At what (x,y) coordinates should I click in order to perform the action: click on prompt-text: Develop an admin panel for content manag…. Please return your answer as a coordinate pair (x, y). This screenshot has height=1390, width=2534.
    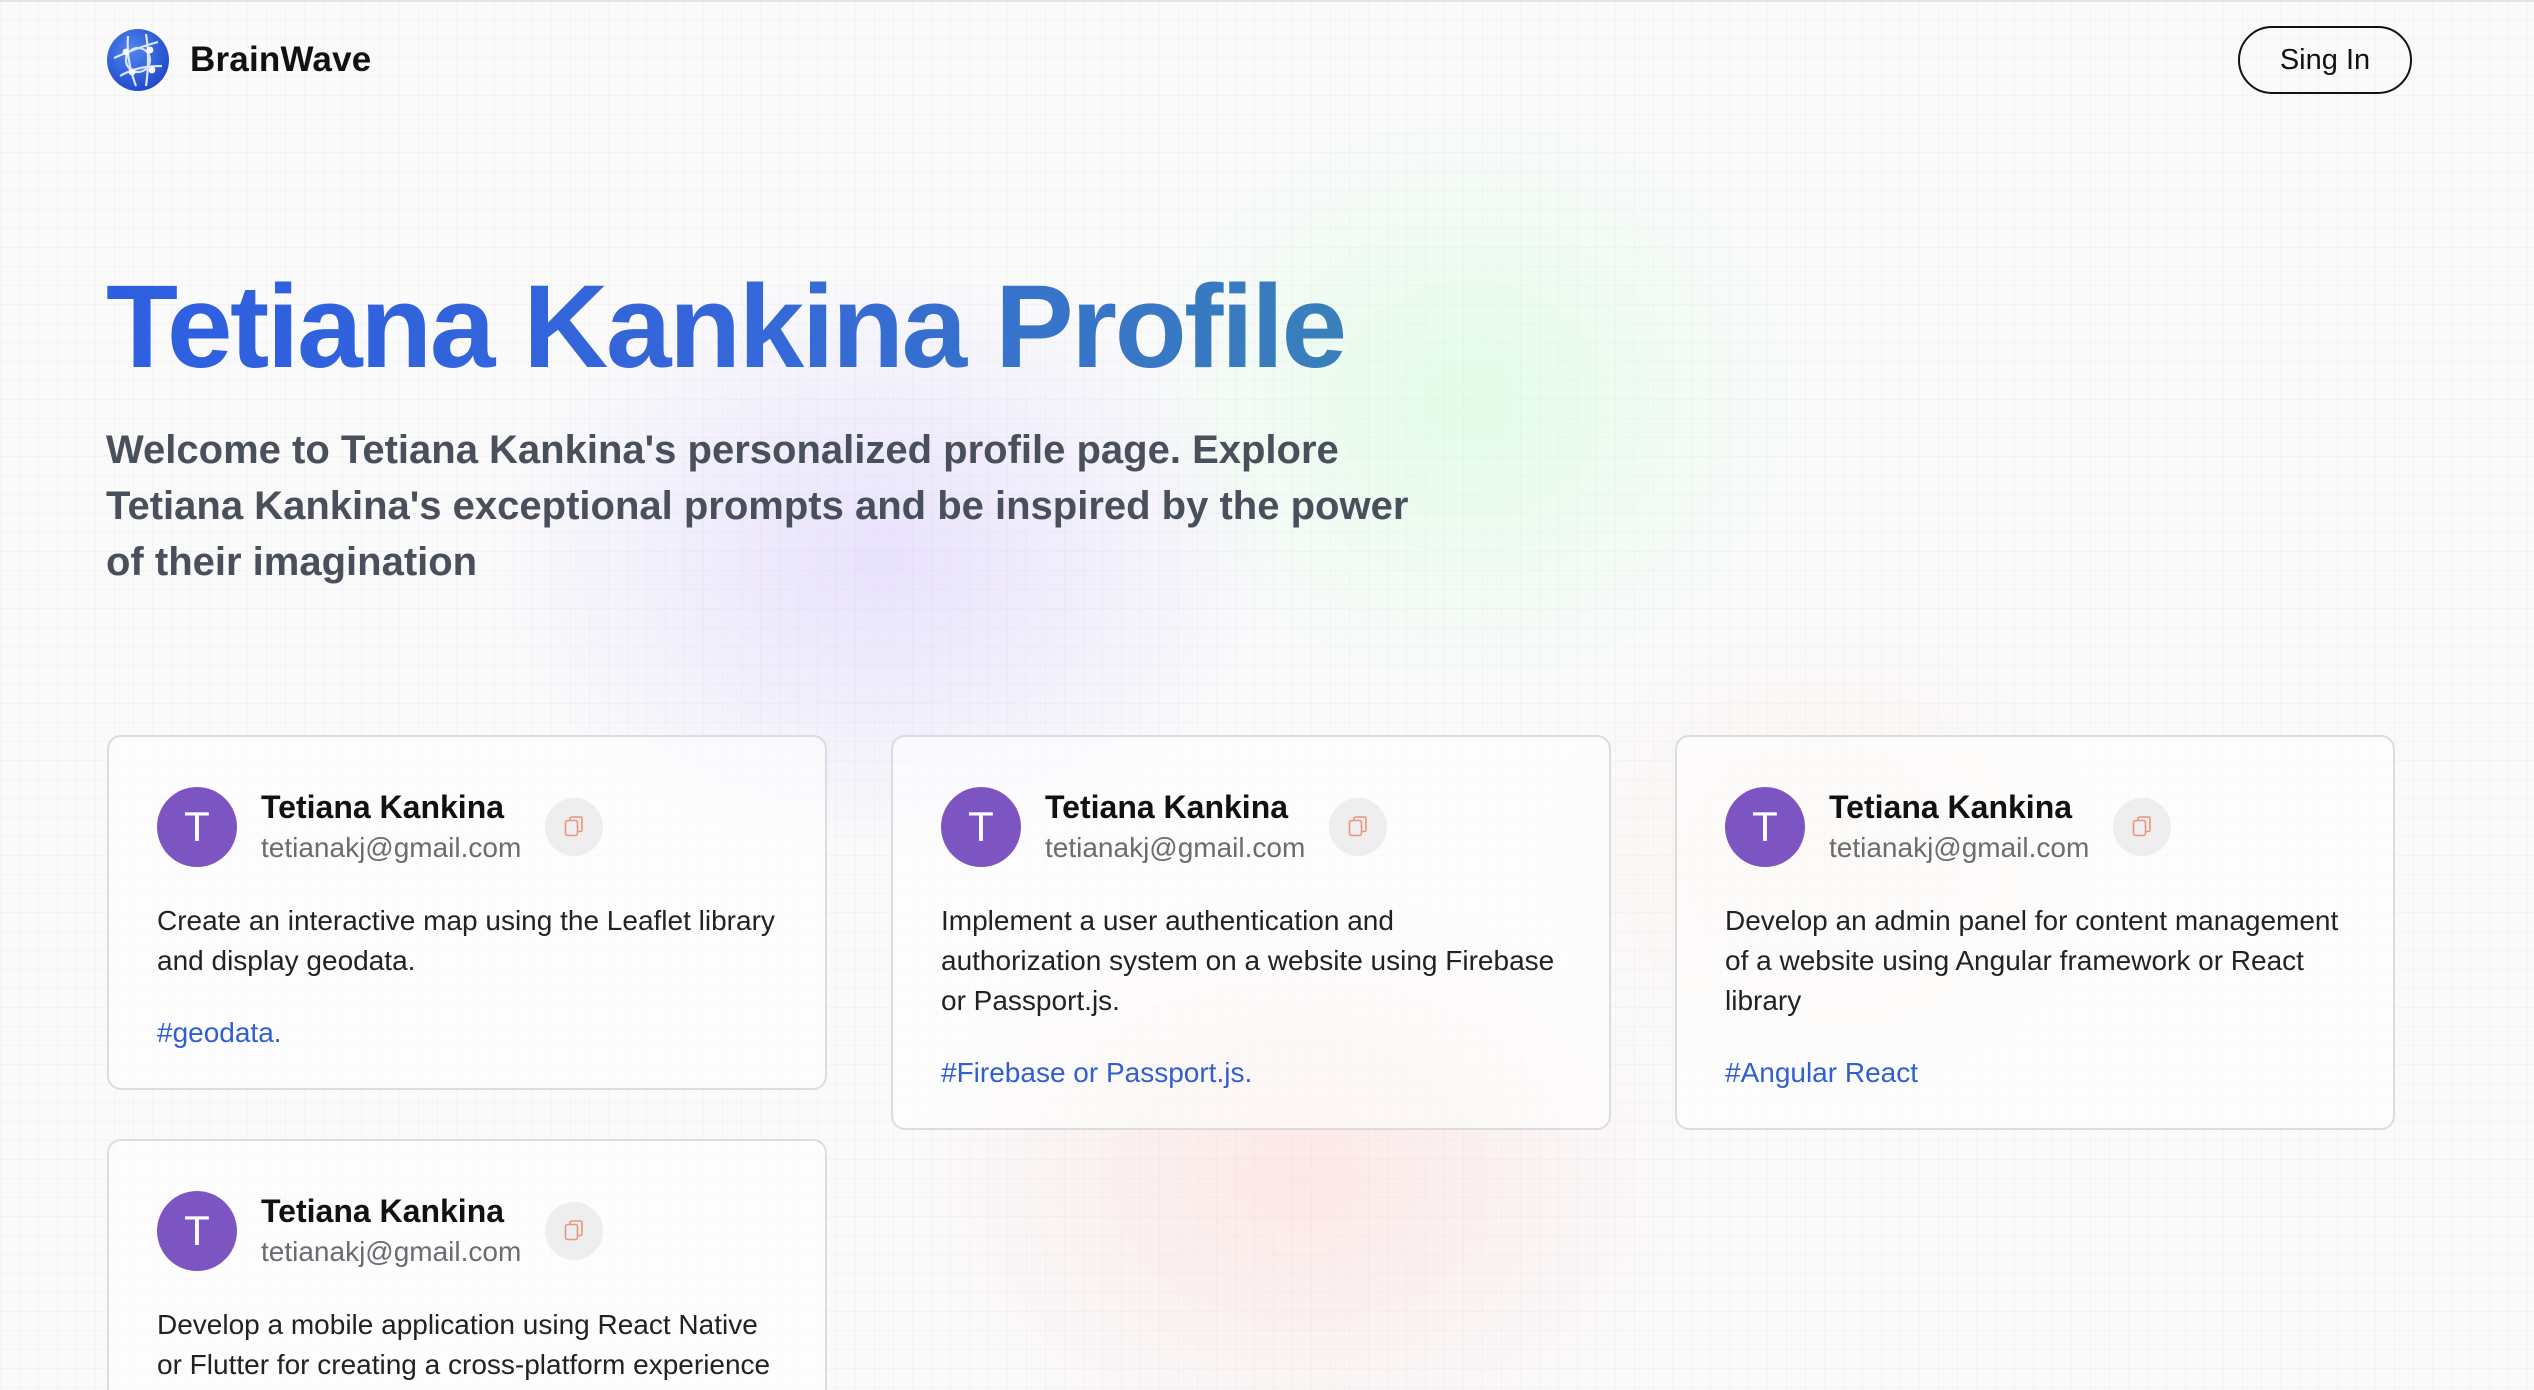
    Looking at the image, I should click on (2032, 960).